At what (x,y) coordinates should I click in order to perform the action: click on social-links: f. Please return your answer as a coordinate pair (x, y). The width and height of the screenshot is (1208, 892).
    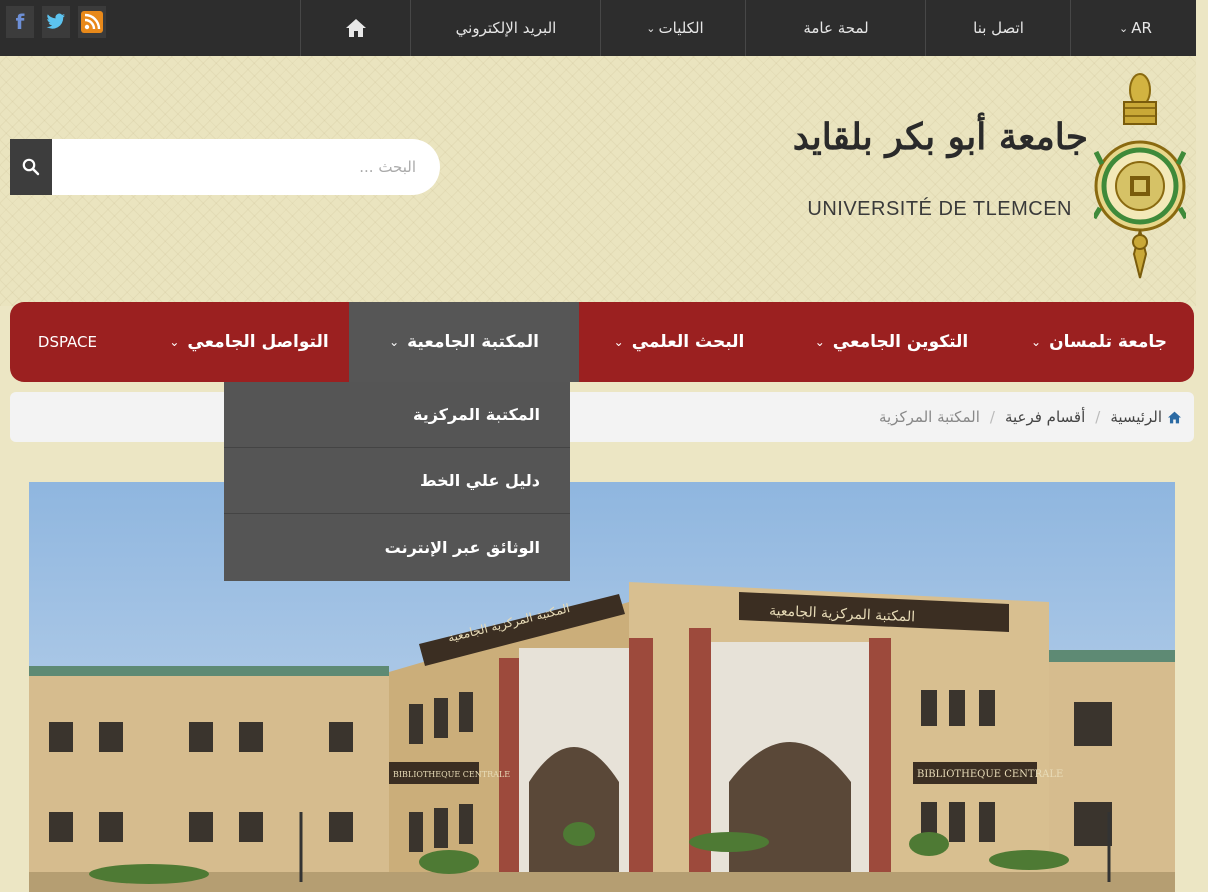
    Looking at the image, I should click on (56, 22).